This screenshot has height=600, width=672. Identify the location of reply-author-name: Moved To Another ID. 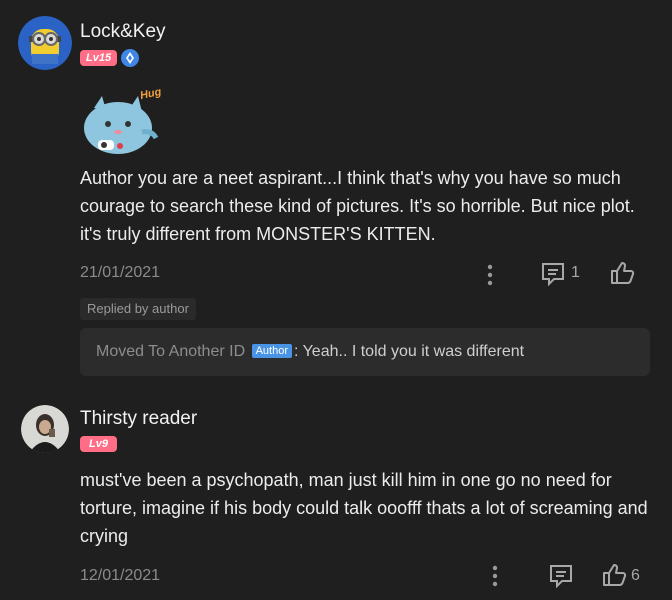
(170, 351).